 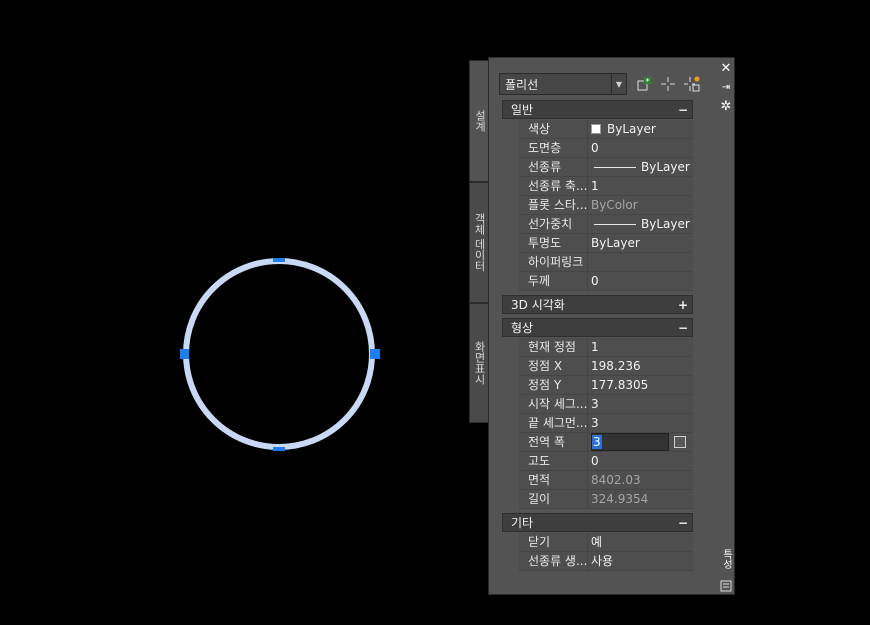 What do you see at coordinates (597, 385) in the screenshot?
I see `property-row-vertex-y: 정점 Y 177.8305` at bounding box center [597, 385].